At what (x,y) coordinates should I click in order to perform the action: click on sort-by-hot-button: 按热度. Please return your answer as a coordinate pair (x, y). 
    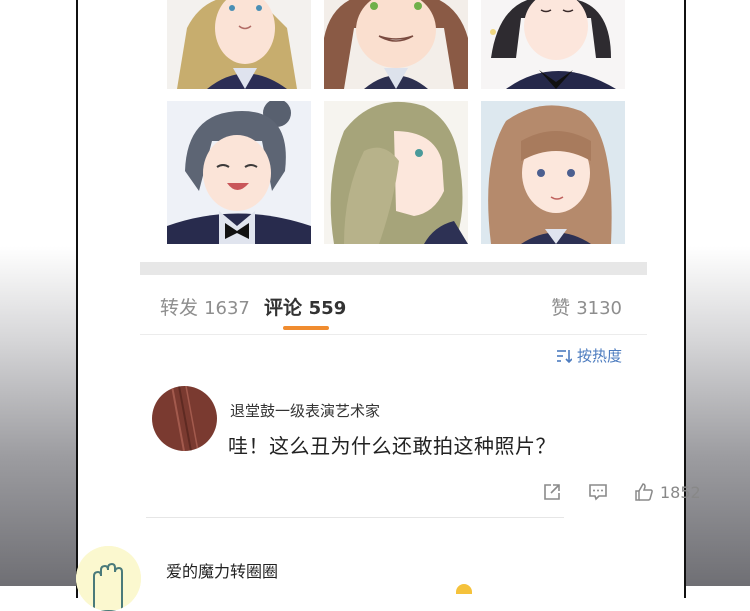
    Looking at the image, I should click on (589, 355).